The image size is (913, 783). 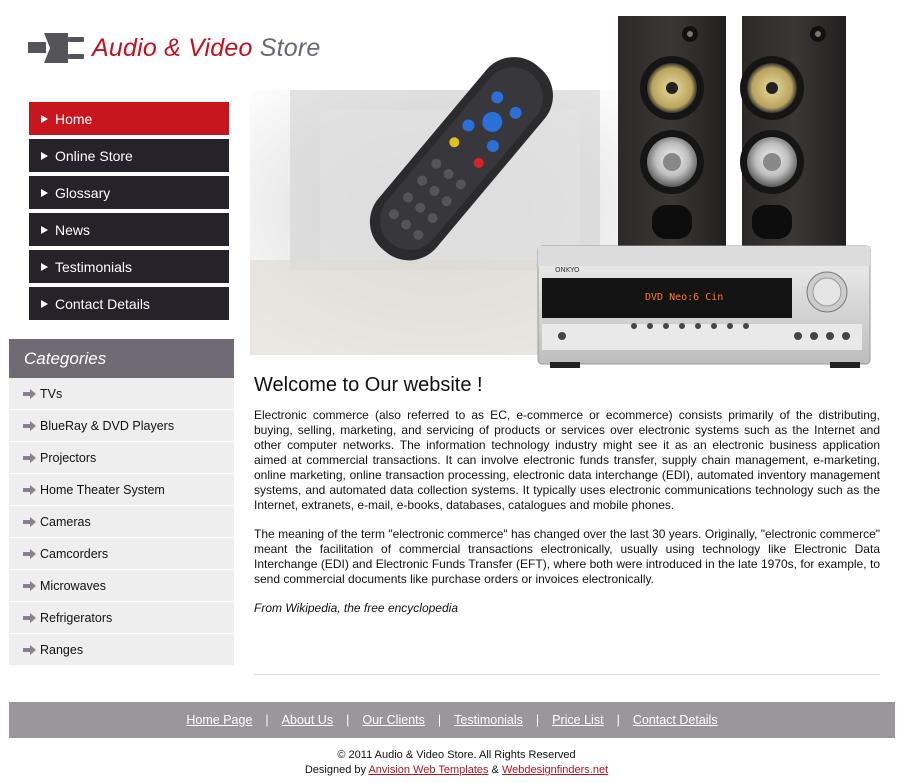 What do you see at coordinates (121, 586) in the screenshot?
I see `category-item-microwaves: Microwaves` at bounding box center [121, 586].